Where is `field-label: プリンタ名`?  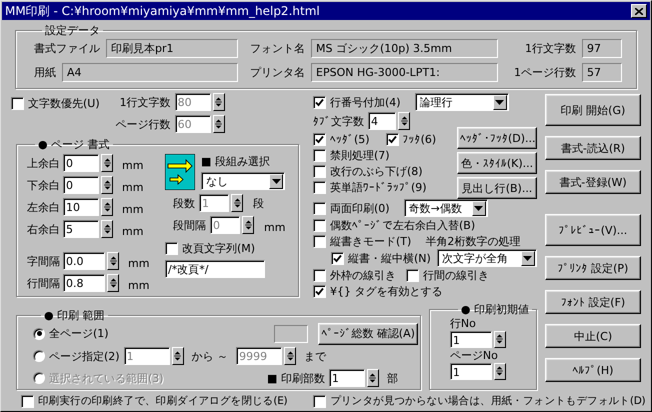 field-label: プリンタ名 is located at coordinates (277, 72).